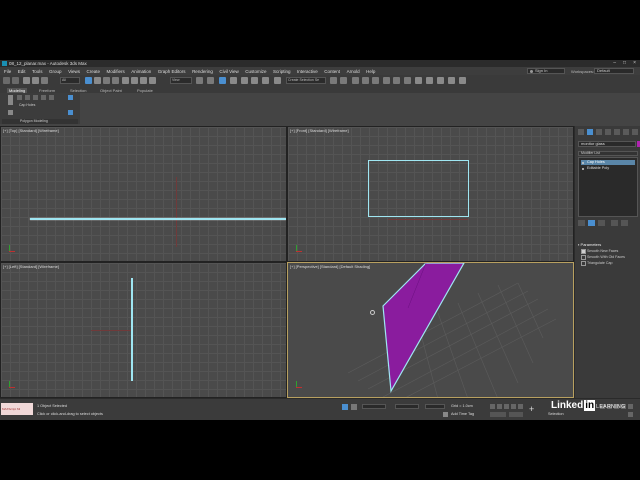  I want to click on make-unique-icon, so click(601, 223).